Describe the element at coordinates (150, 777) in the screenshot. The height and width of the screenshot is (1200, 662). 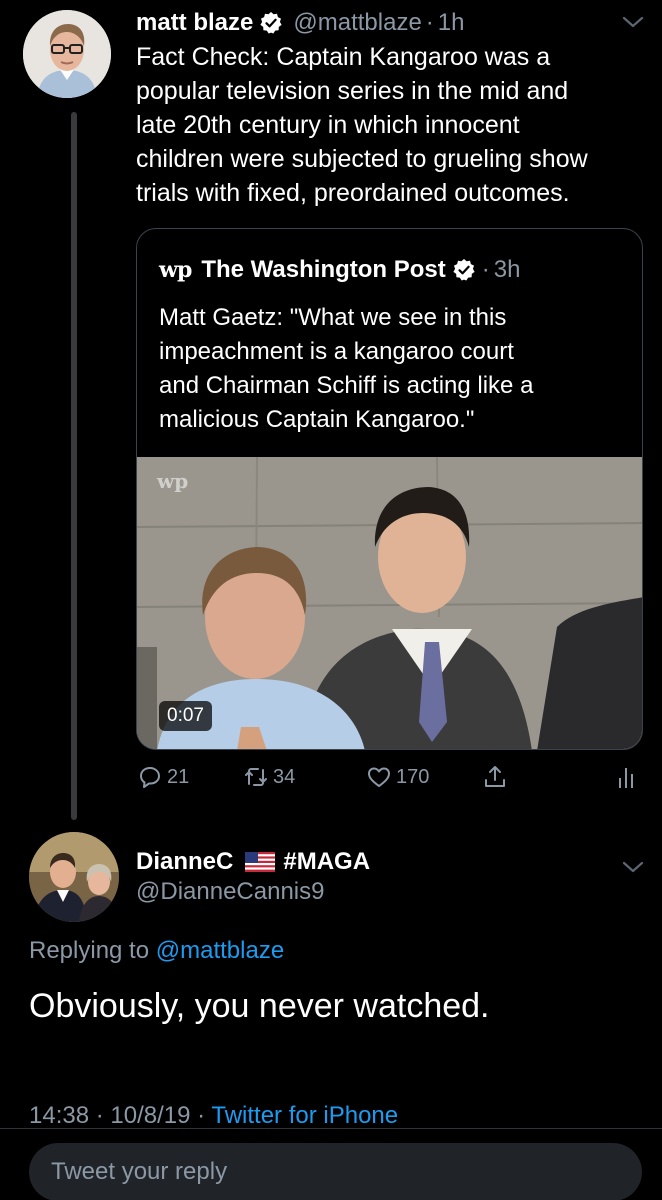
I see `reply-bubble-icon` at that location.